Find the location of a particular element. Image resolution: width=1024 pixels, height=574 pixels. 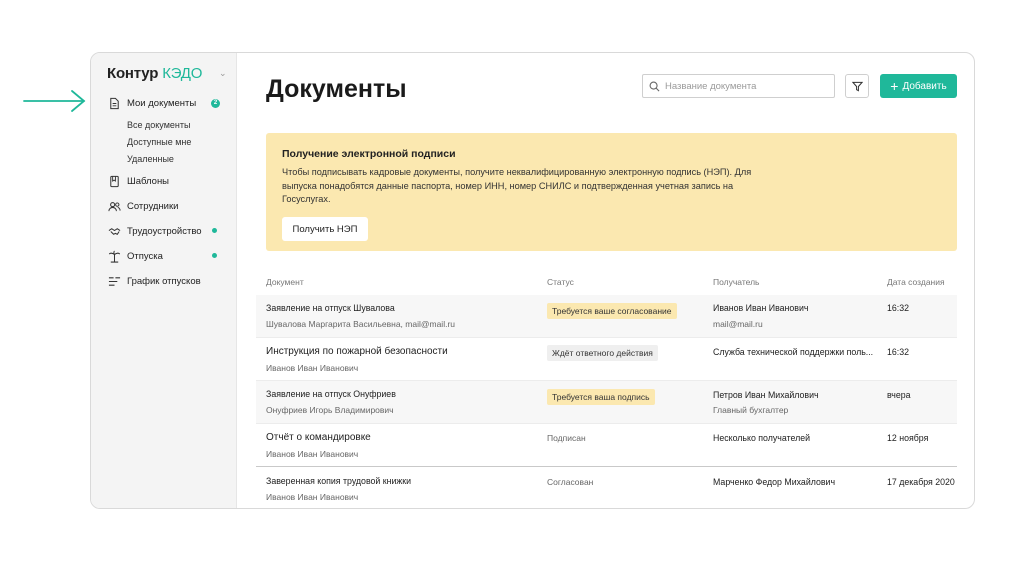

count-badge: 2 is located at coordinates (215, 103).